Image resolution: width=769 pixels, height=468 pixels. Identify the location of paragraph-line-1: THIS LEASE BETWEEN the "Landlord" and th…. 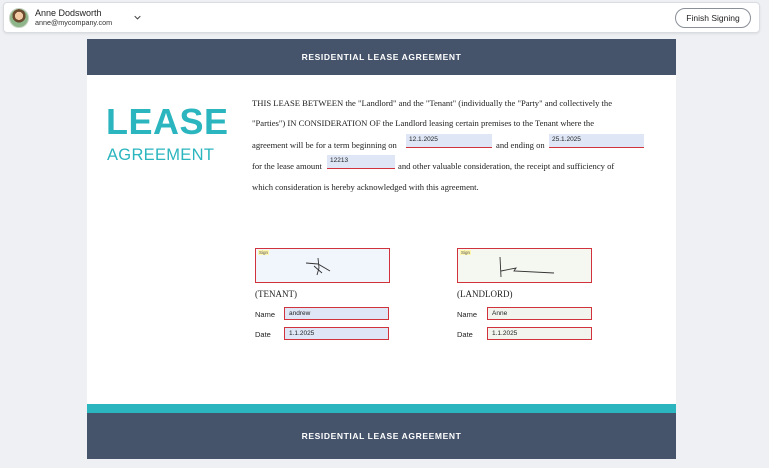
(432, 103).